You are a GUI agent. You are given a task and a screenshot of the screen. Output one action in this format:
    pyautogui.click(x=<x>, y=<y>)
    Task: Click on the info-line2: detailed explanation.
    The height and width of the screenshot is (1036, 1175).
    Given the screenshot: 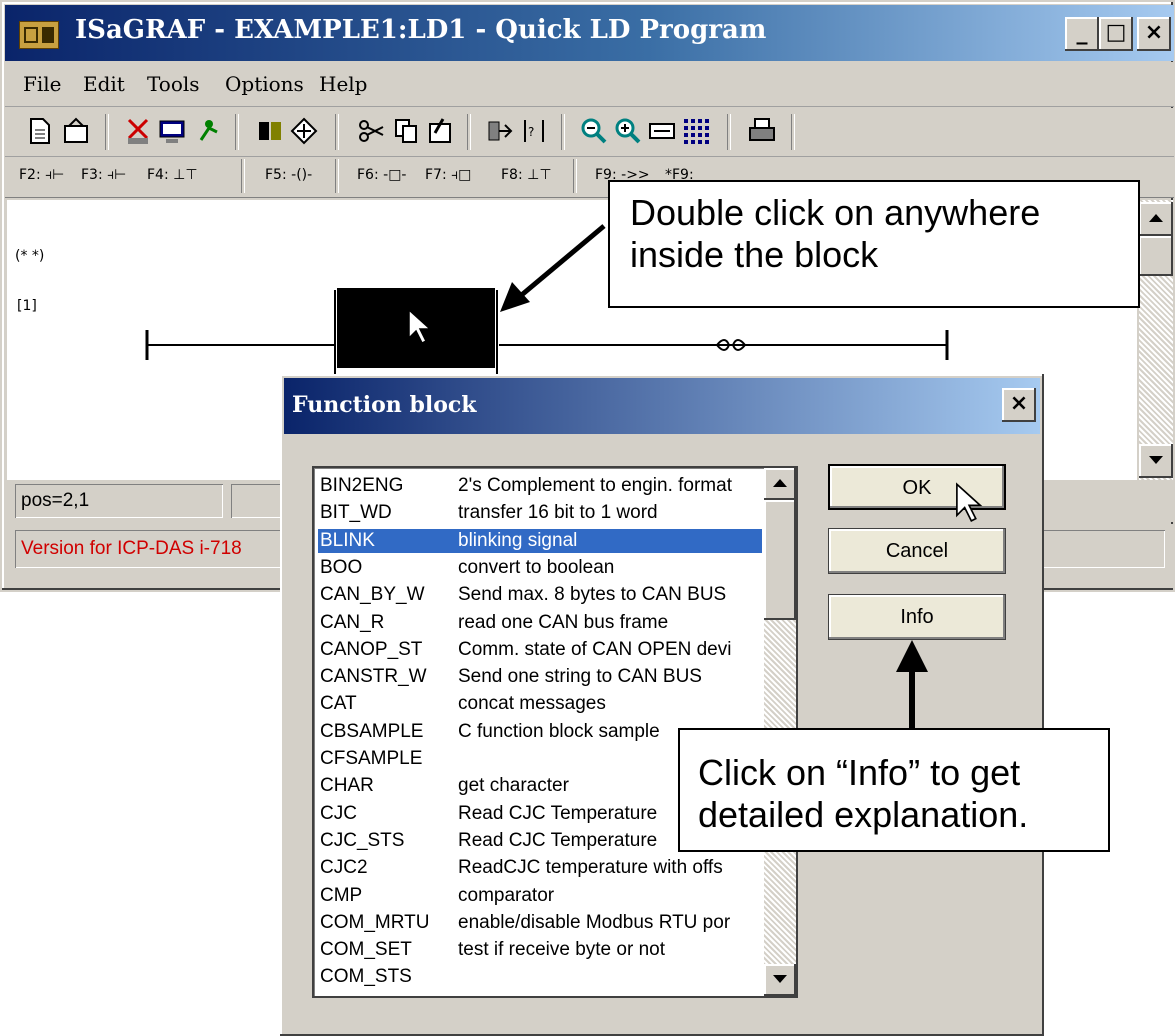 What is the action you would take?
    pyautogui.click(x=863, y=814)
    